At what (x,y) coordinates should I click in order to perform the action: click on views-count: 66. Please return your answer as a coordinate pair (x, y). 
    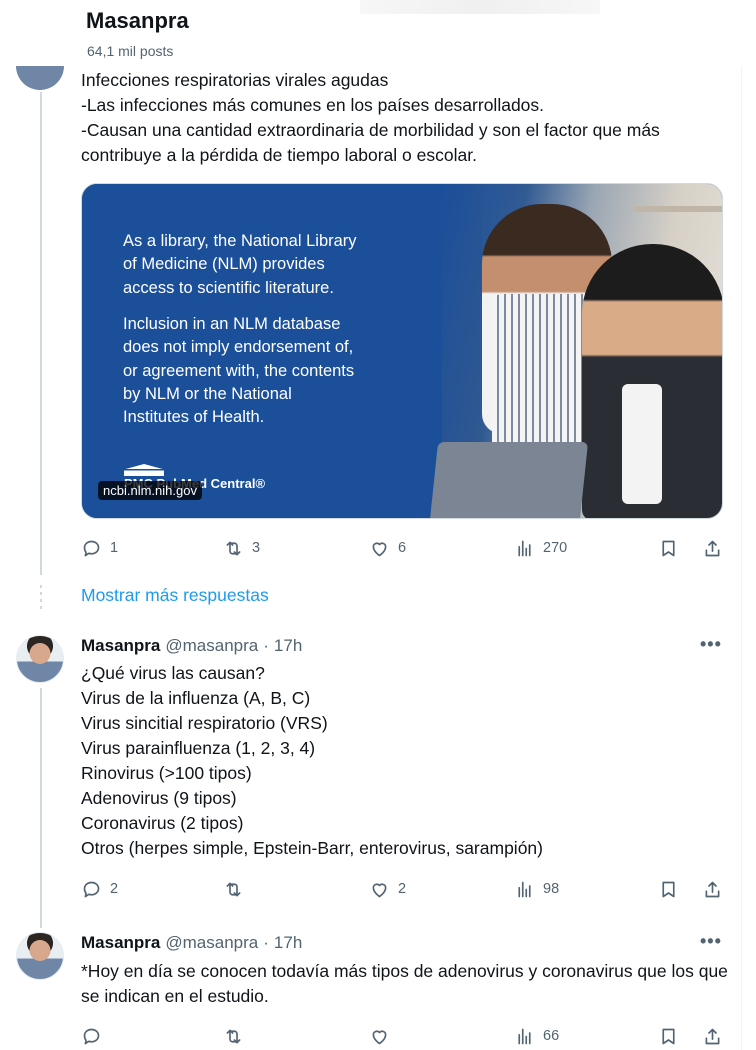
    Looking at the image, I should click on (551, 1036).